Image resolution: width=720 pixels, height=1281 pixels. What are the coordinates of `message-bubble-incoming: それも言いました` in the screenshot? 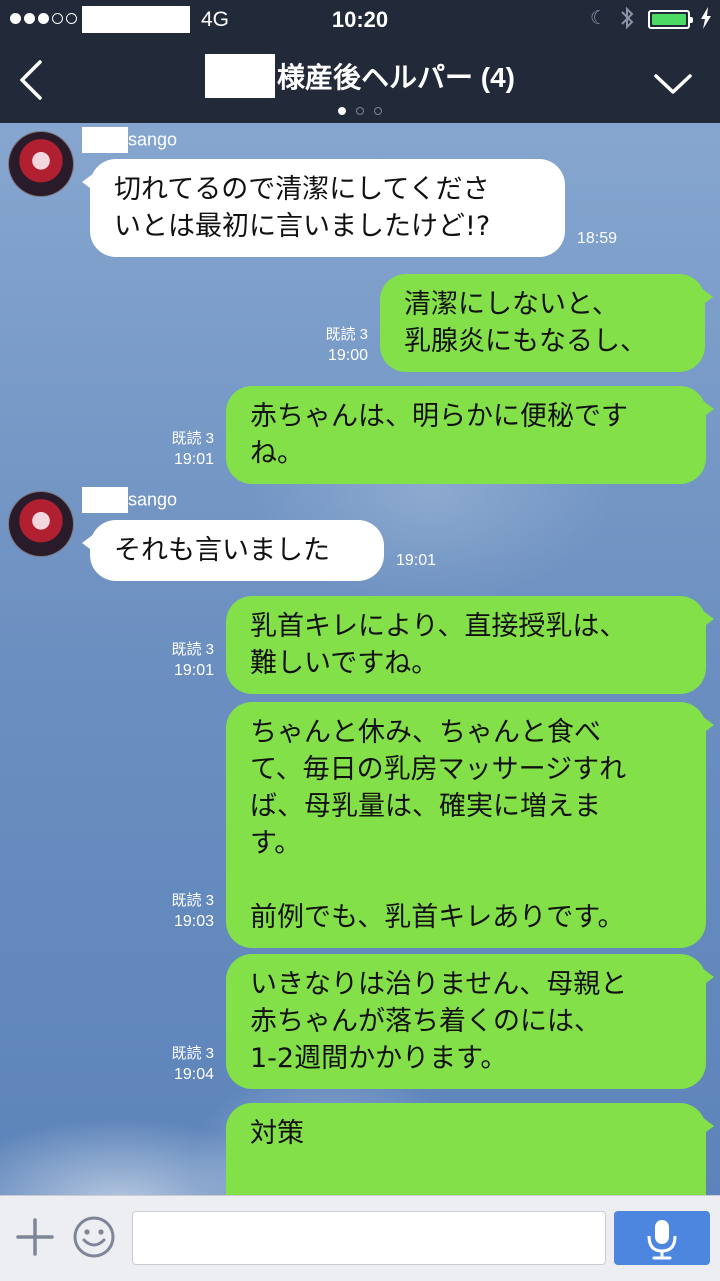 It's located at (233, 550).